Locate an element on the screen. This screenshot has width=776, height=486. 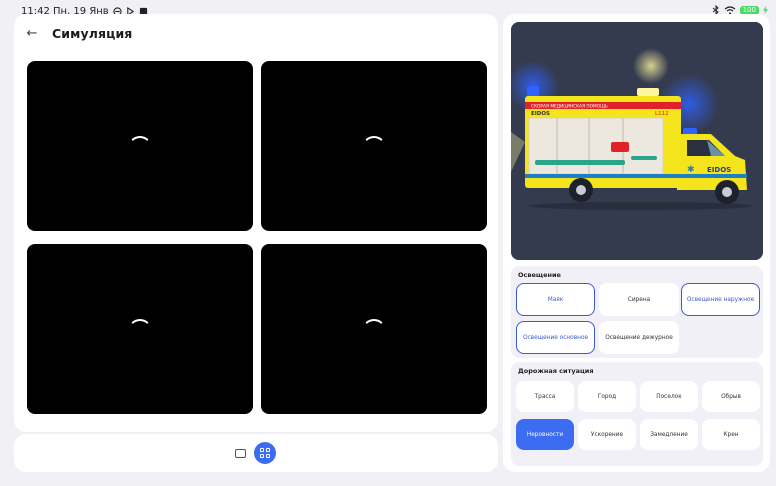
lighting-main-button: Освещение основное is located at coordinates (555, 337).